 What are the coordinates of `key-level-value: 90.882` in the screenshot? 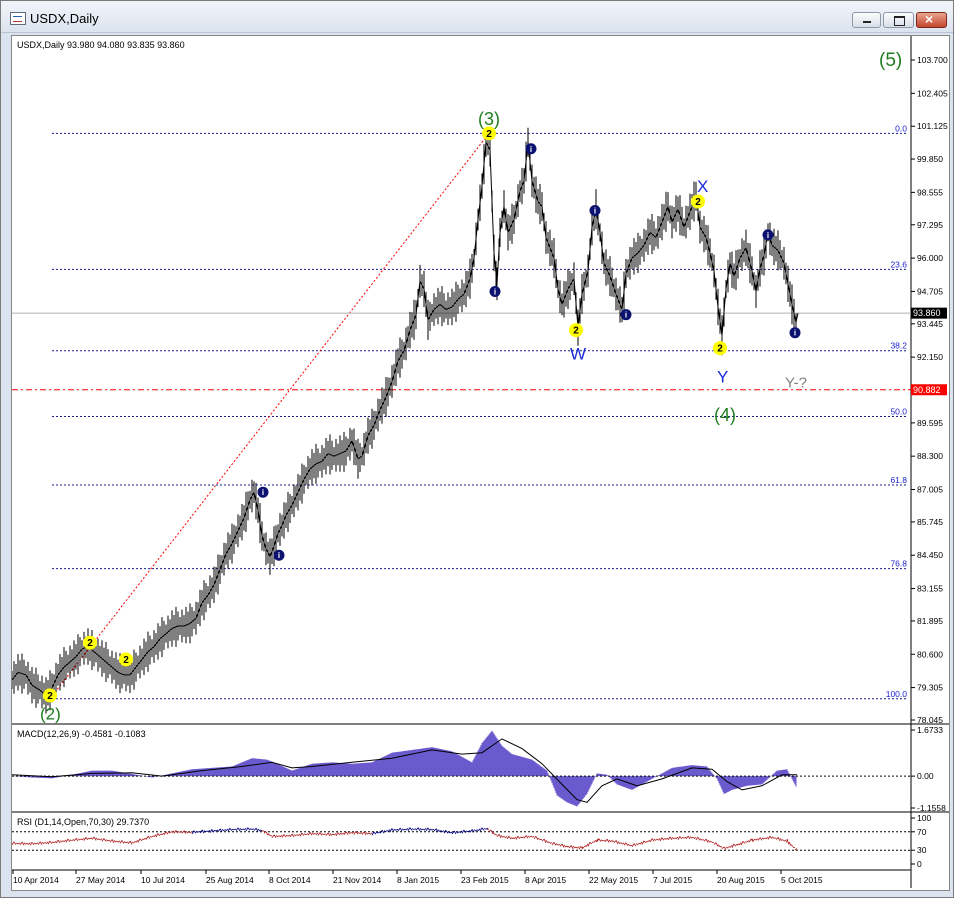 It's located at (927, 390).